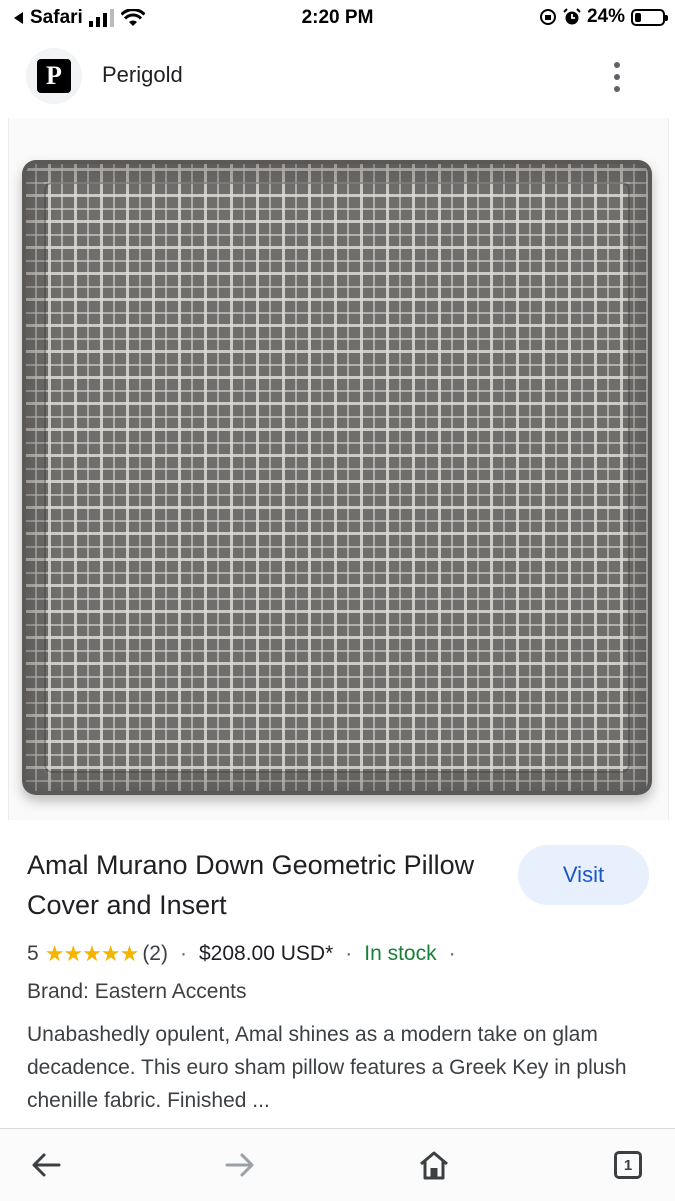  What do you see at coordinates (266, 953) in the screenshot?
I see `price: $208.00 USD*` at bounding box center [266, 953].